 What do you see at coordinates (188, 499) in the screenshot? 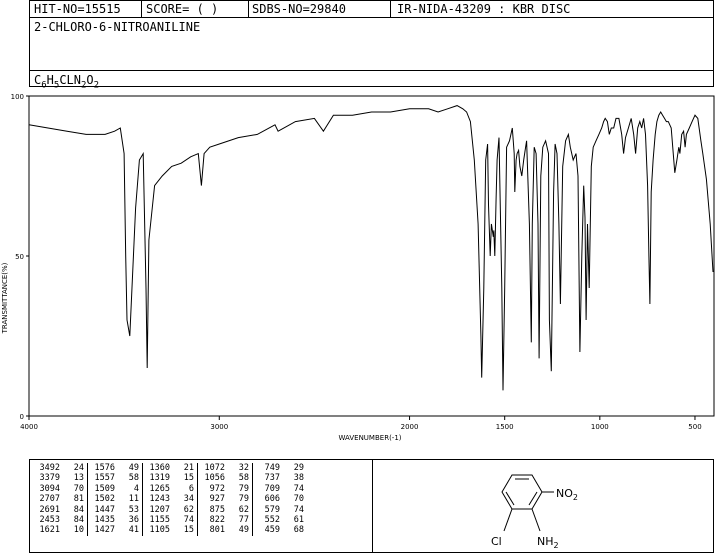
I see `peak-intensity: 34` at bounding box center [188, 499].